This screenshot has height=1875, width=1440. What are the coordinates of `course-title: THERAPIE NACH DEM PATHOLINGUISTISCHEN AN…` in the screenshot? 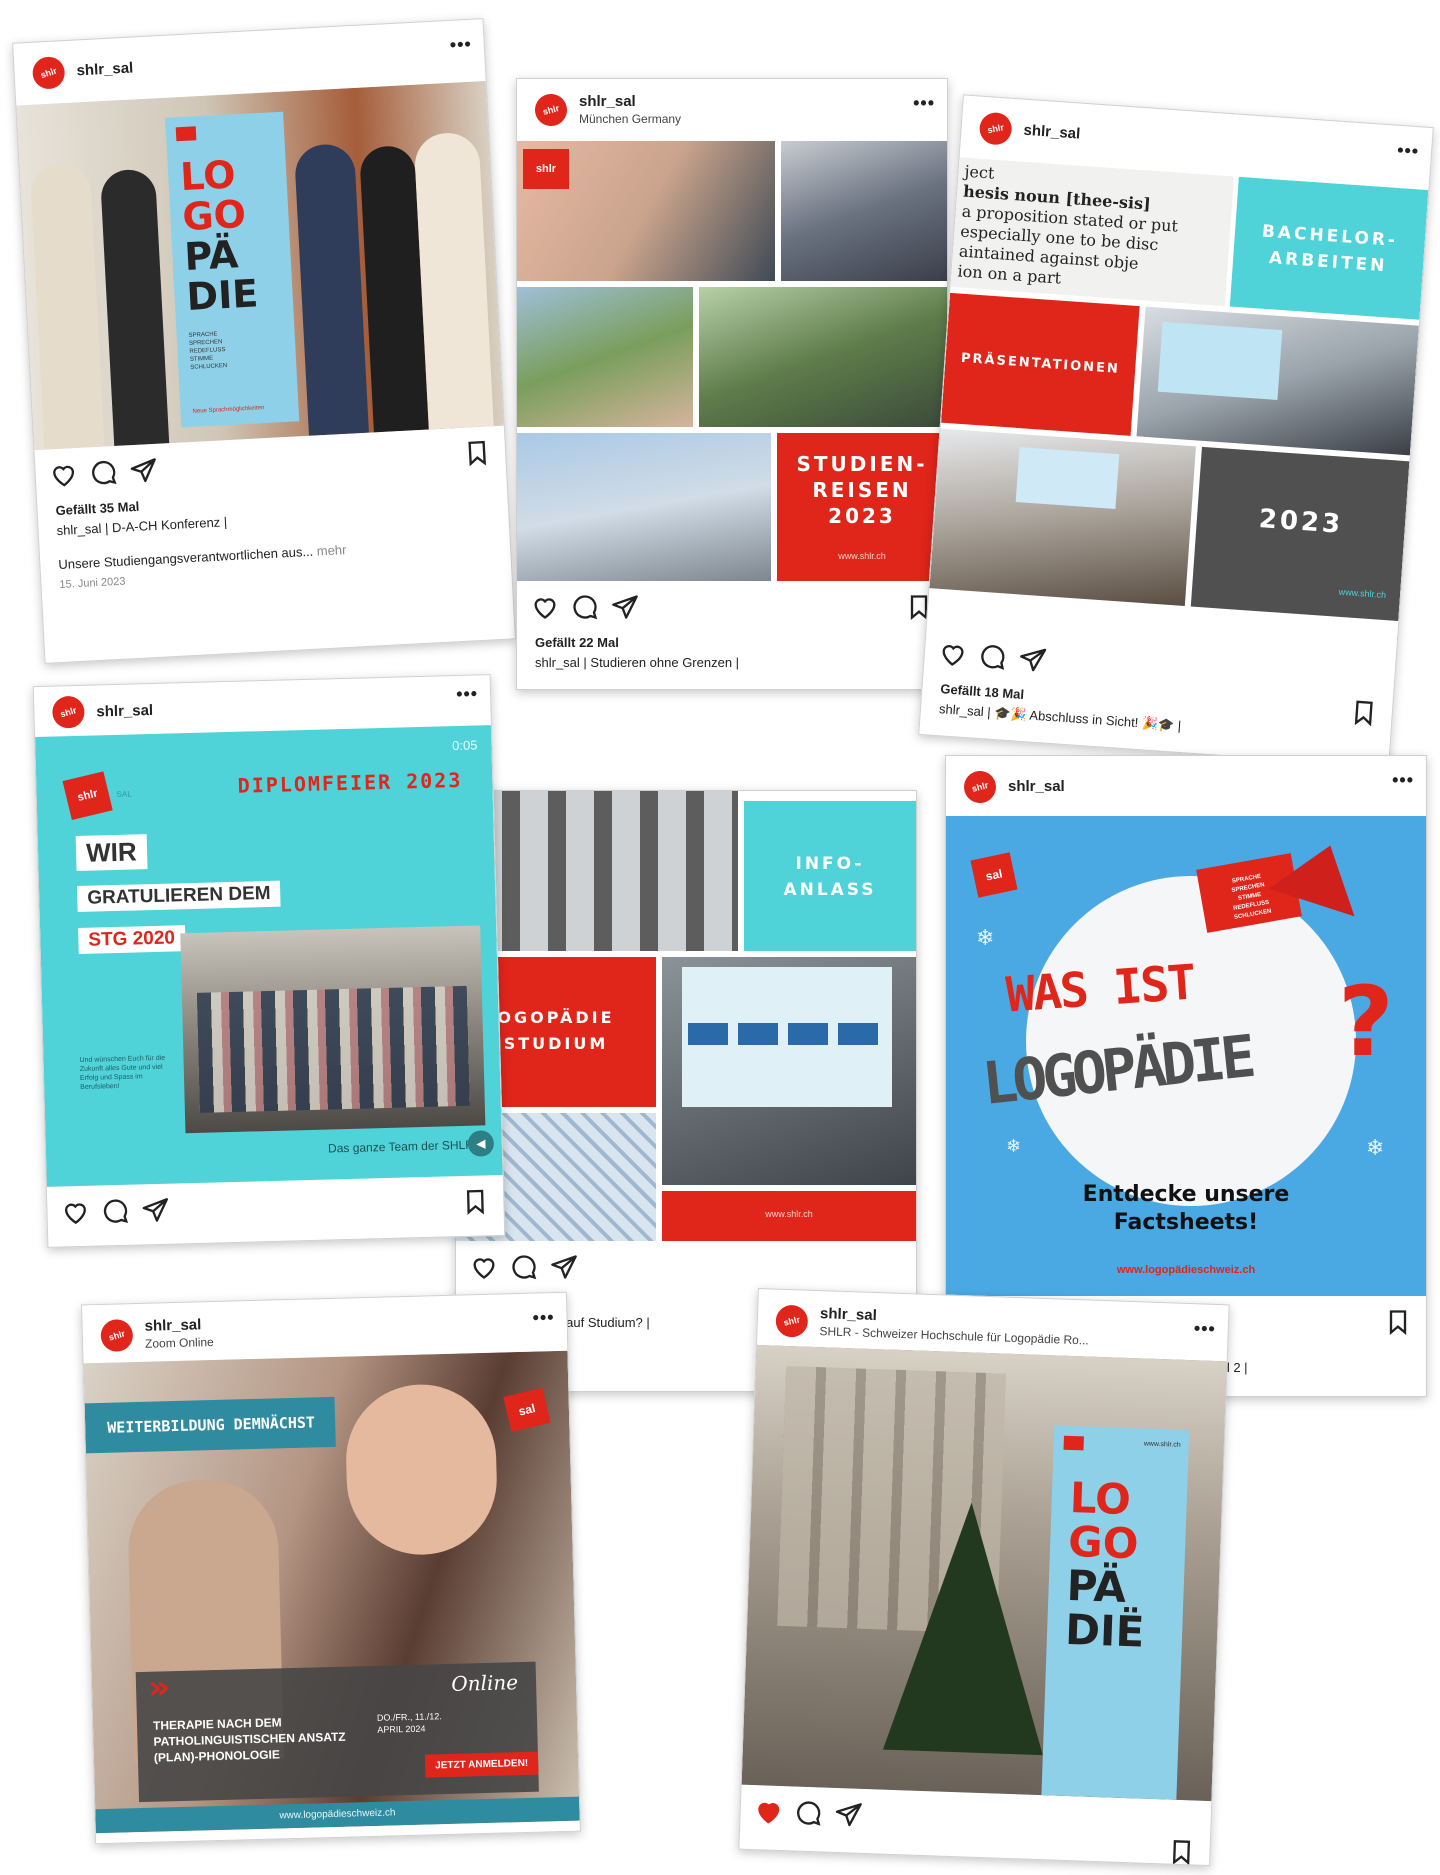 It's located at (249, 1740).